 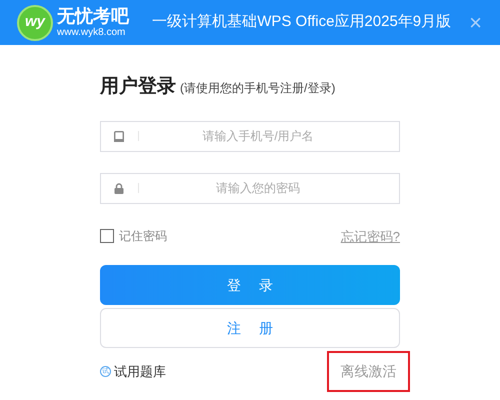 I want to click on remember-label: 记住密码, so click(x=143, y=237).